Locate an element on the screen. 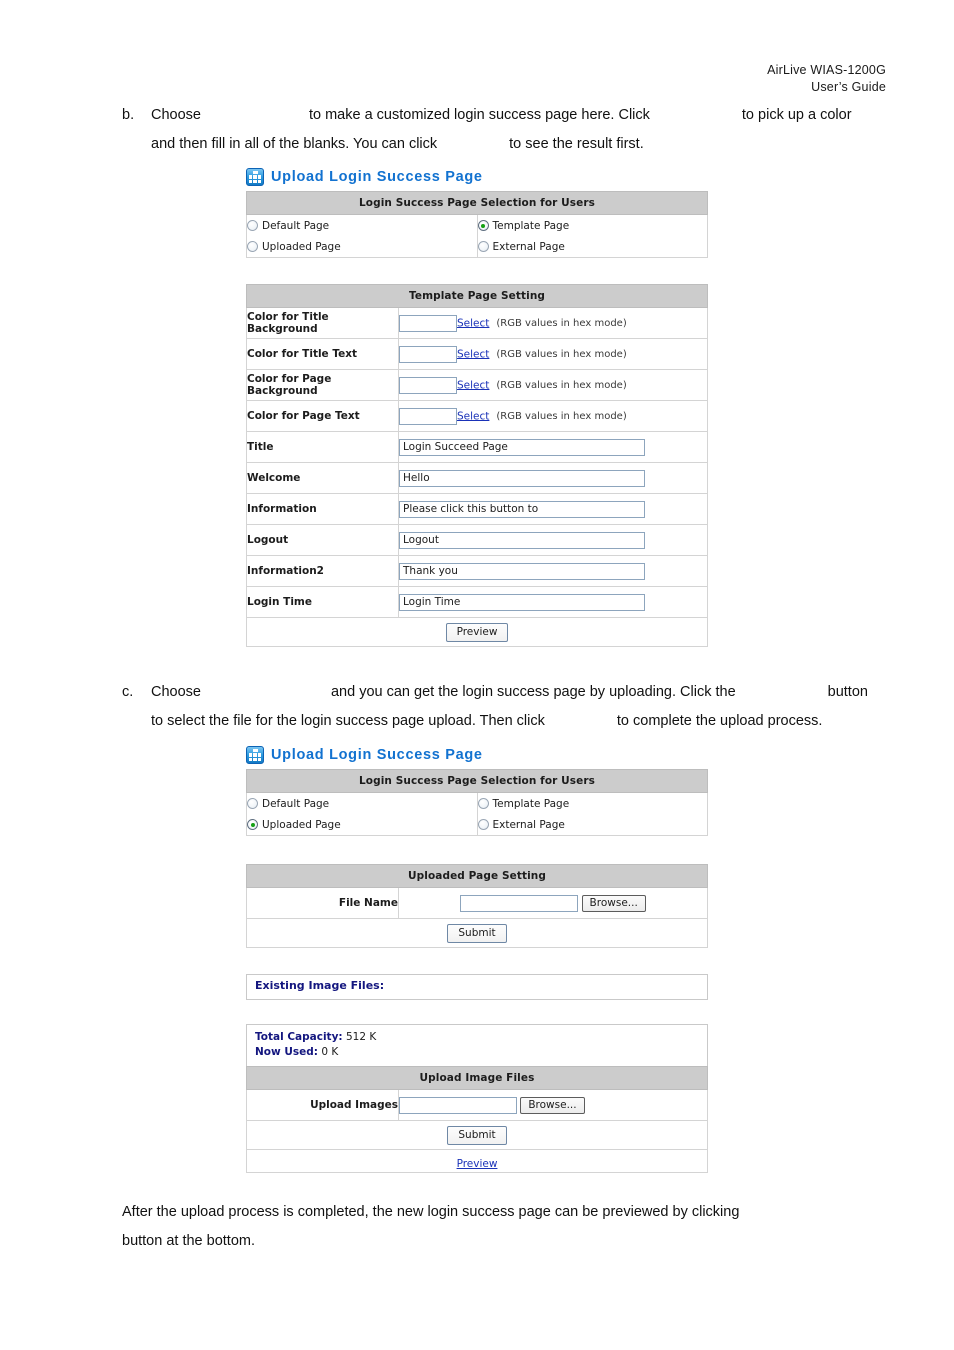 Image resolution: width=954 pixels, height=1350 pixels. upload-preview-row: Preview is located at coordinates (477, 1161).